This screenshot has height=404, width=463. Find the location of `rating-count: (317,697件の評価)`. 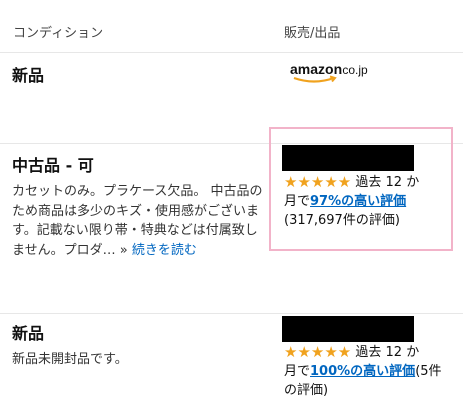

rating-count: (317,697件の評価) is located at coordinates (342, 220).